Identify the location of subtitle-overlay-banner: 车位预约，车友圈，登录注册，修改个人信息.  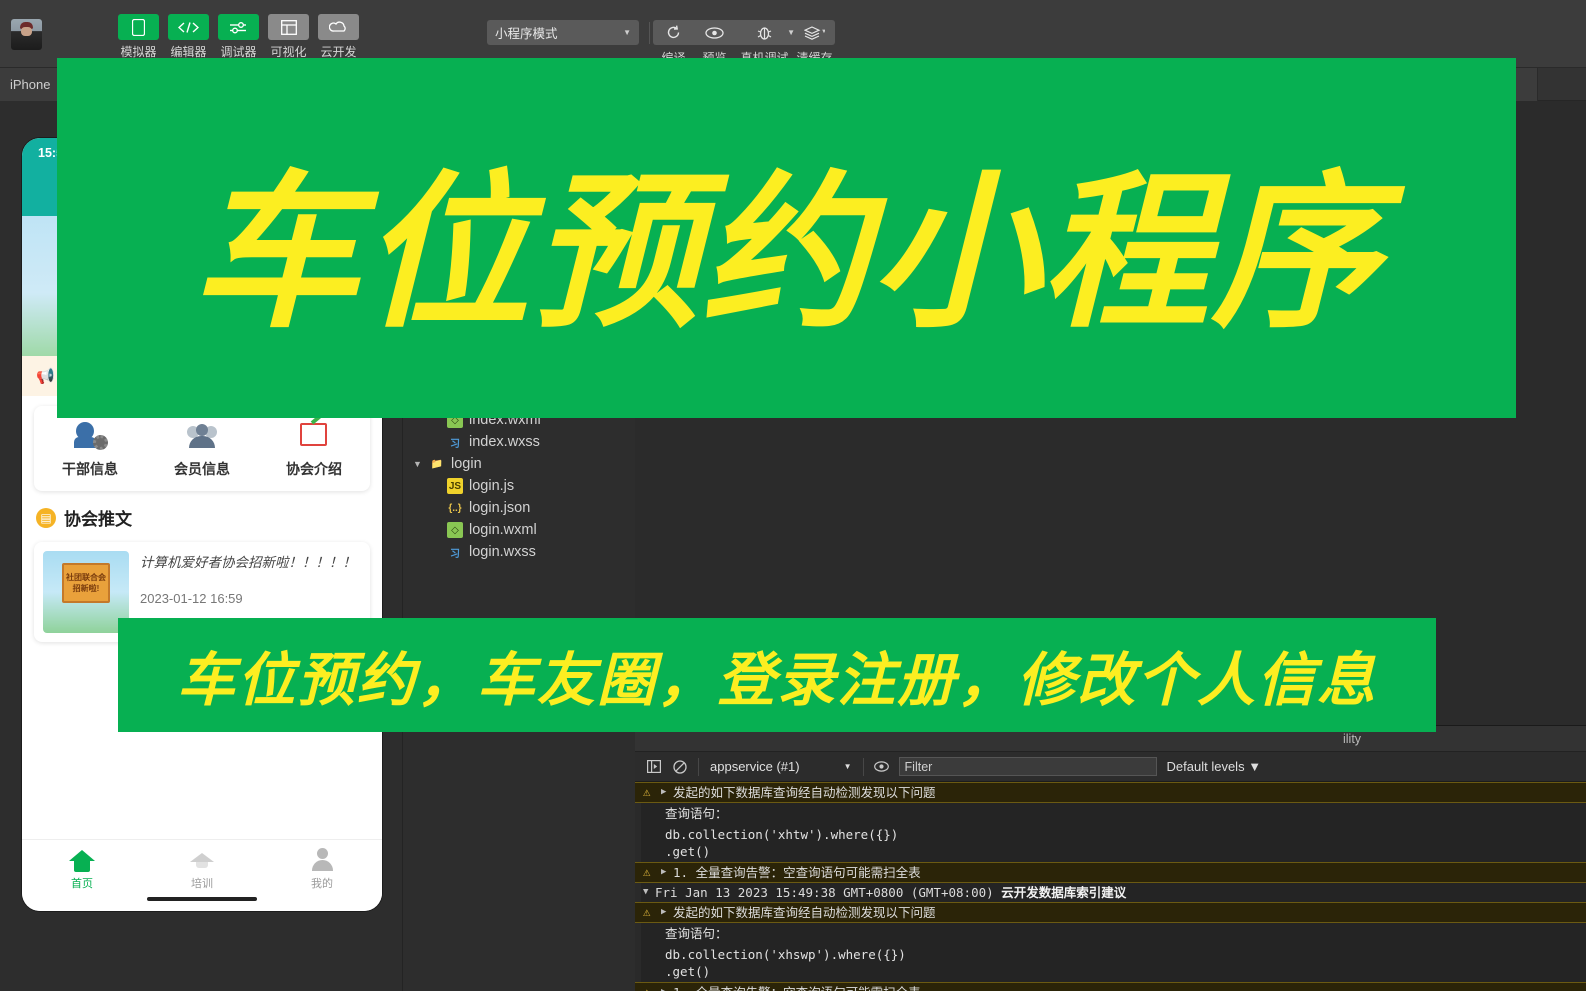
(777, 675).